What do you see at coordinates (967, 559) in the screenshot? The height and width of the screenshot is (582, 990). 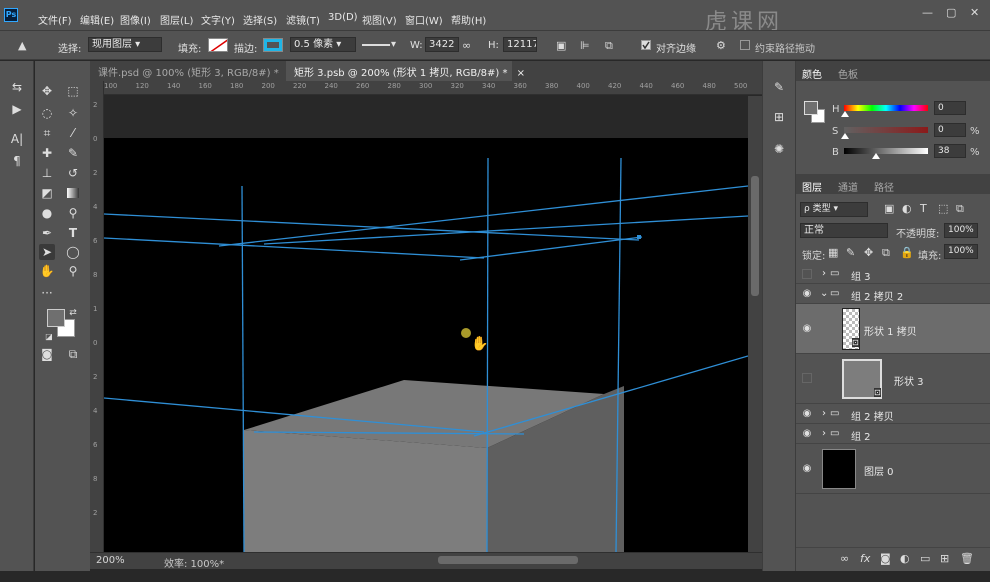 I see `trash-icon: 🗑` at bounding box center [967, 559].